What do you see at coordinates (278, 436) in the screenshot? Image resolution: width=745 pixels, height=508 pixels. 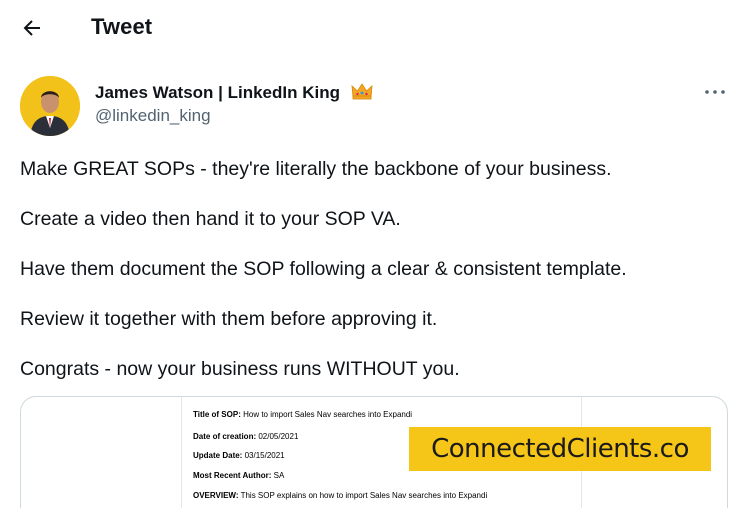 I see `doc-created-value: 02/05/2021` at bounding box center [278, 436].